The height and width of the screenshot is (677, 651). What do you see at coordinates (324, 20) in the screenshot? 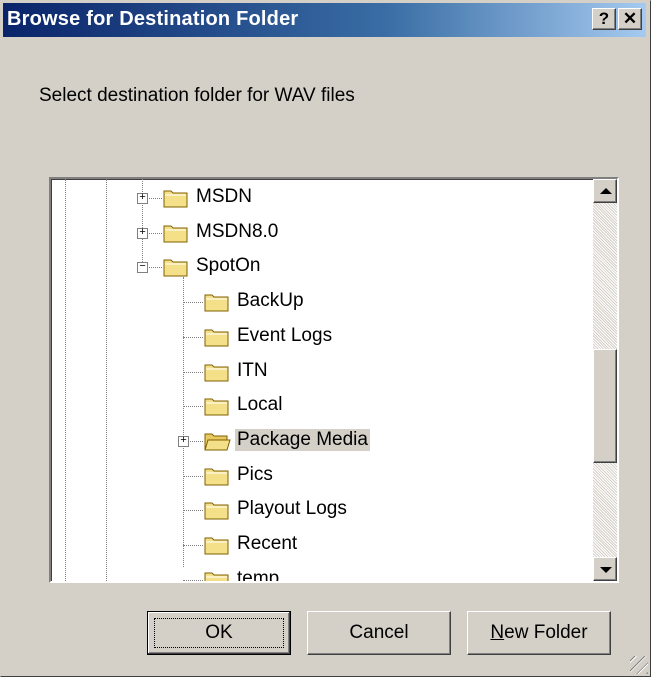
I see `title-bar: Browse for Destination Folder ? ✕` at bounding box center [324, 20].